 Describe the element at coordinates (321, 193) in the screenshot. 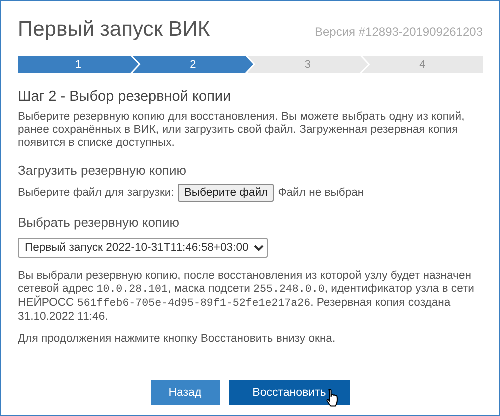

I see `file-status: Файл не выбран` at that location.